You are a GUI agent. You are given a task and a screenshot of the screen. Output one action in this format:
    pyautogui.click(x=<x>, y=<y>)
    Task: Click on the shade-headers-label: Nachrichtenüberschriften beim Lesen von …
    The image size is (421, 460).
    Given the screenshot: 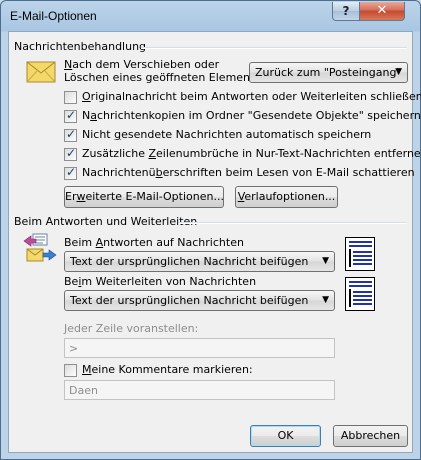 What is the action you would take?
    pyautogui.click(x=248, y=172)
    